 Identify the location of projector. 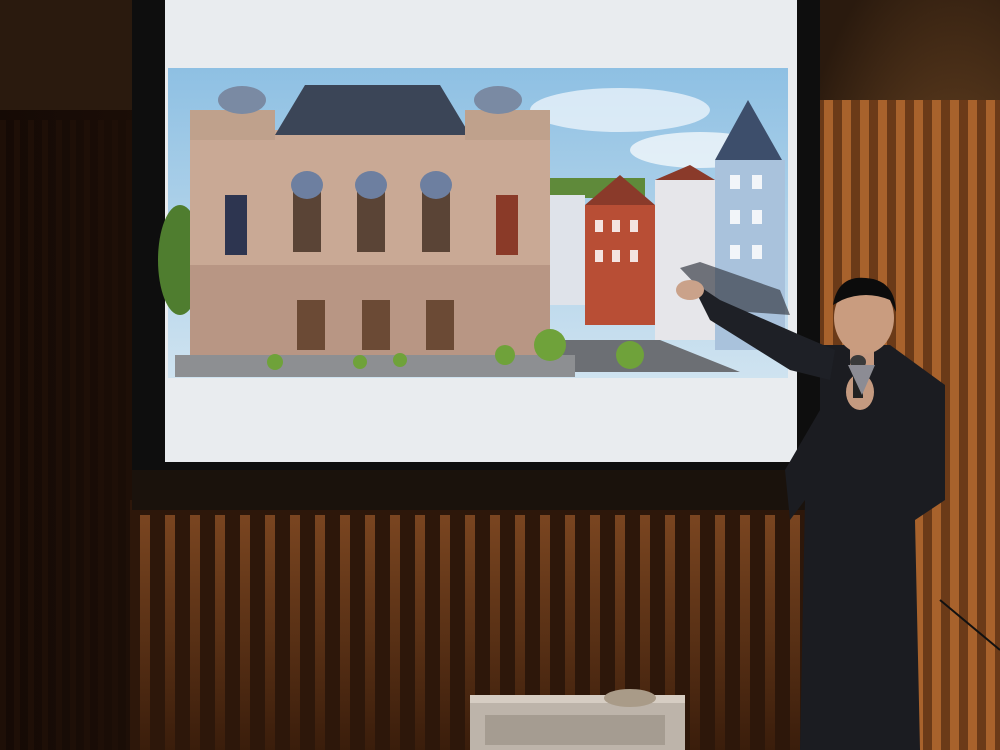
(577, 719).